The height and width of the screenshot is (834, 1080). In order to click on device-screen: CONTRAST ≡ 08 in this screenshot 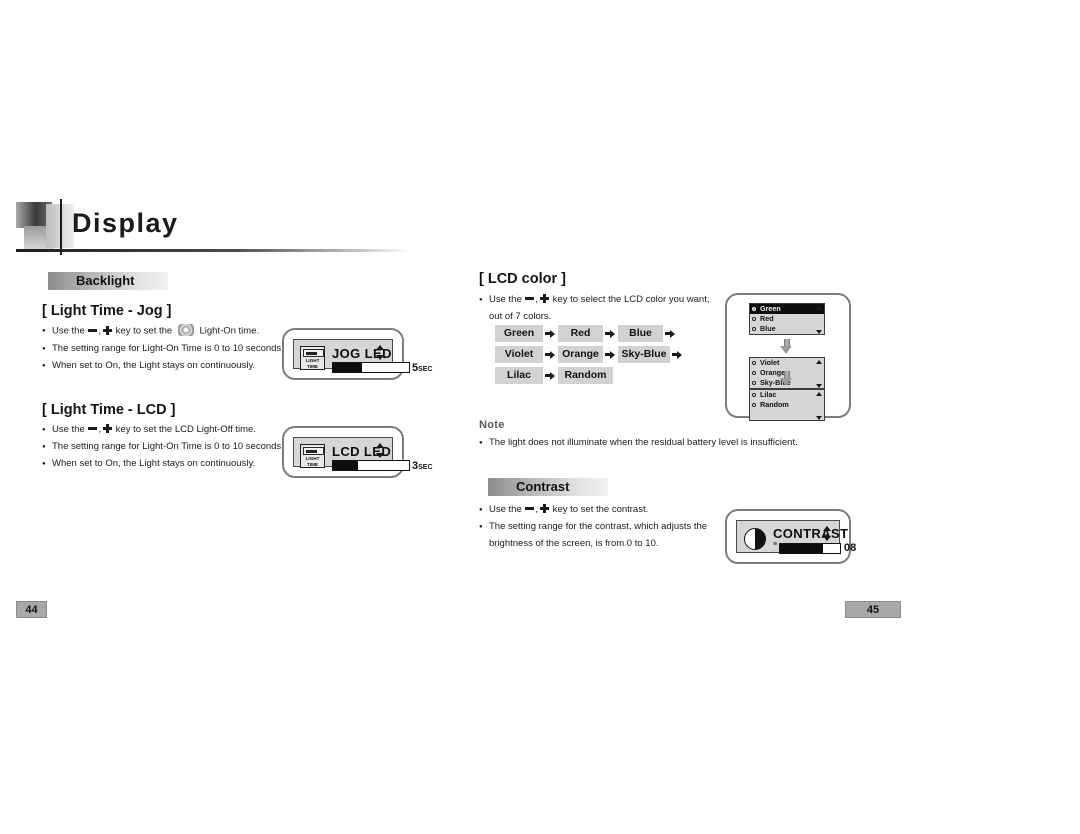, I will do `click(796, 537)`.